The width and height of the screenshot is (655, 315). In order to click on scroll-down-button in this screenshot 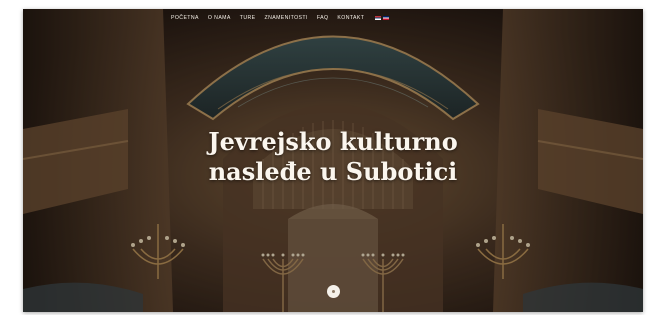, I will do `click(333, 291)`.